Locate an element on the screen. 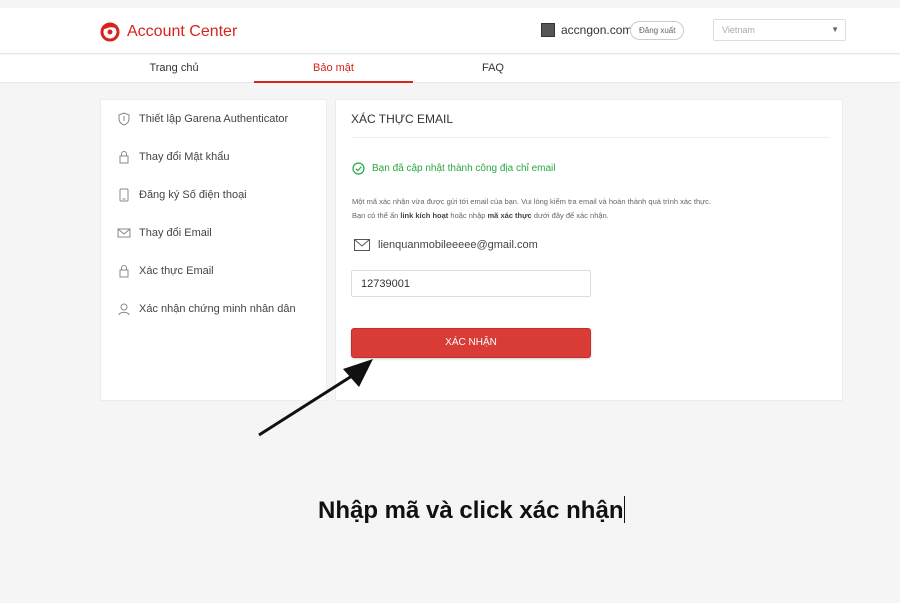  username: accngon.com is located at coordinates (597, 30).